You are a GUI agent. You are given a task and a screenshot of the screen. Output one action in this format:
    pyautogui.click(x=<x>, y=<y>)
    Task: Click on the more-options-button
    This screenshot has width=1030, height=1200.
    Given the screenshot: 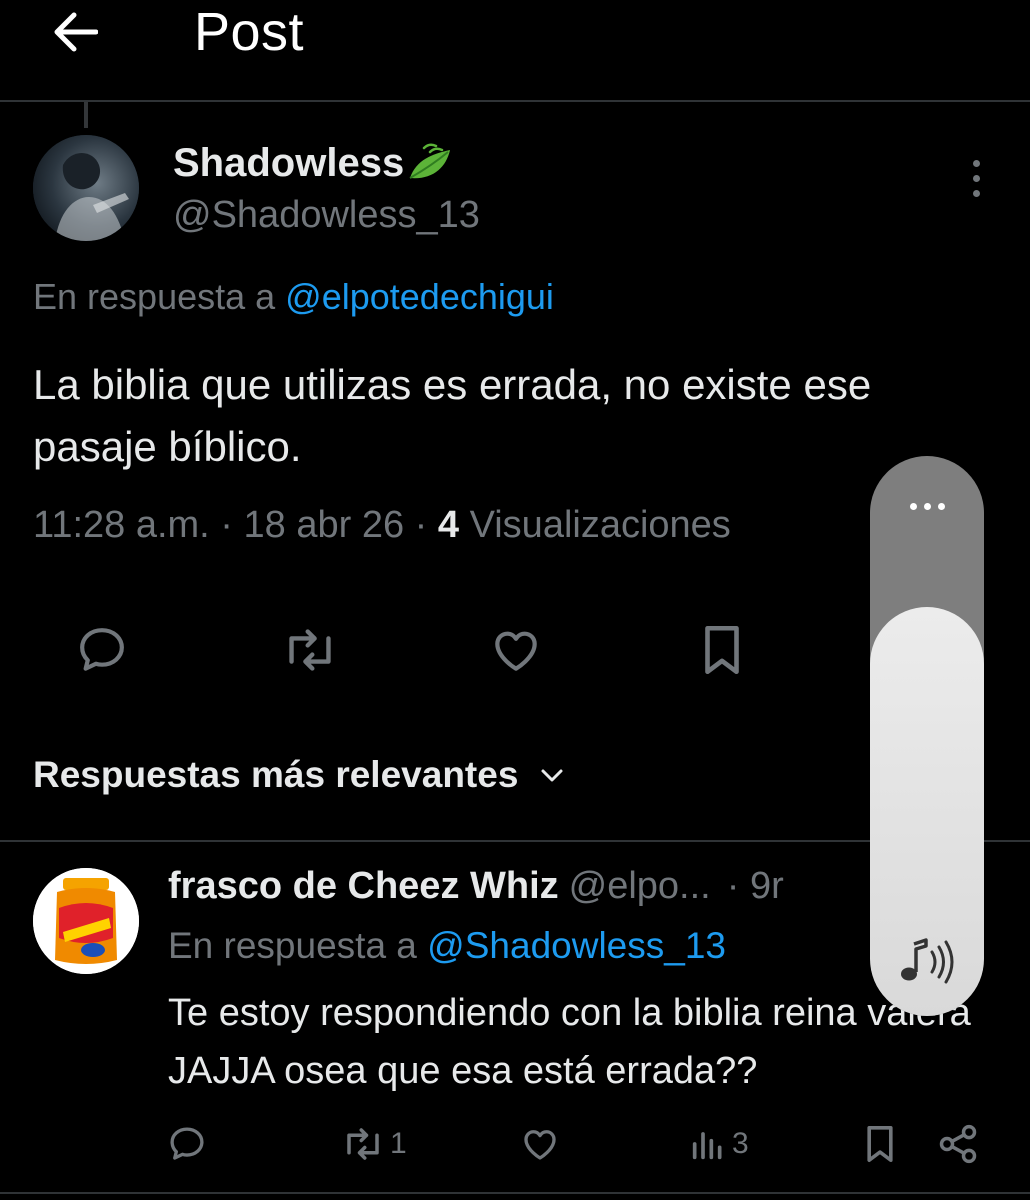 What is the action you would take?
    pyautogui.click(x=976, y=178)
    